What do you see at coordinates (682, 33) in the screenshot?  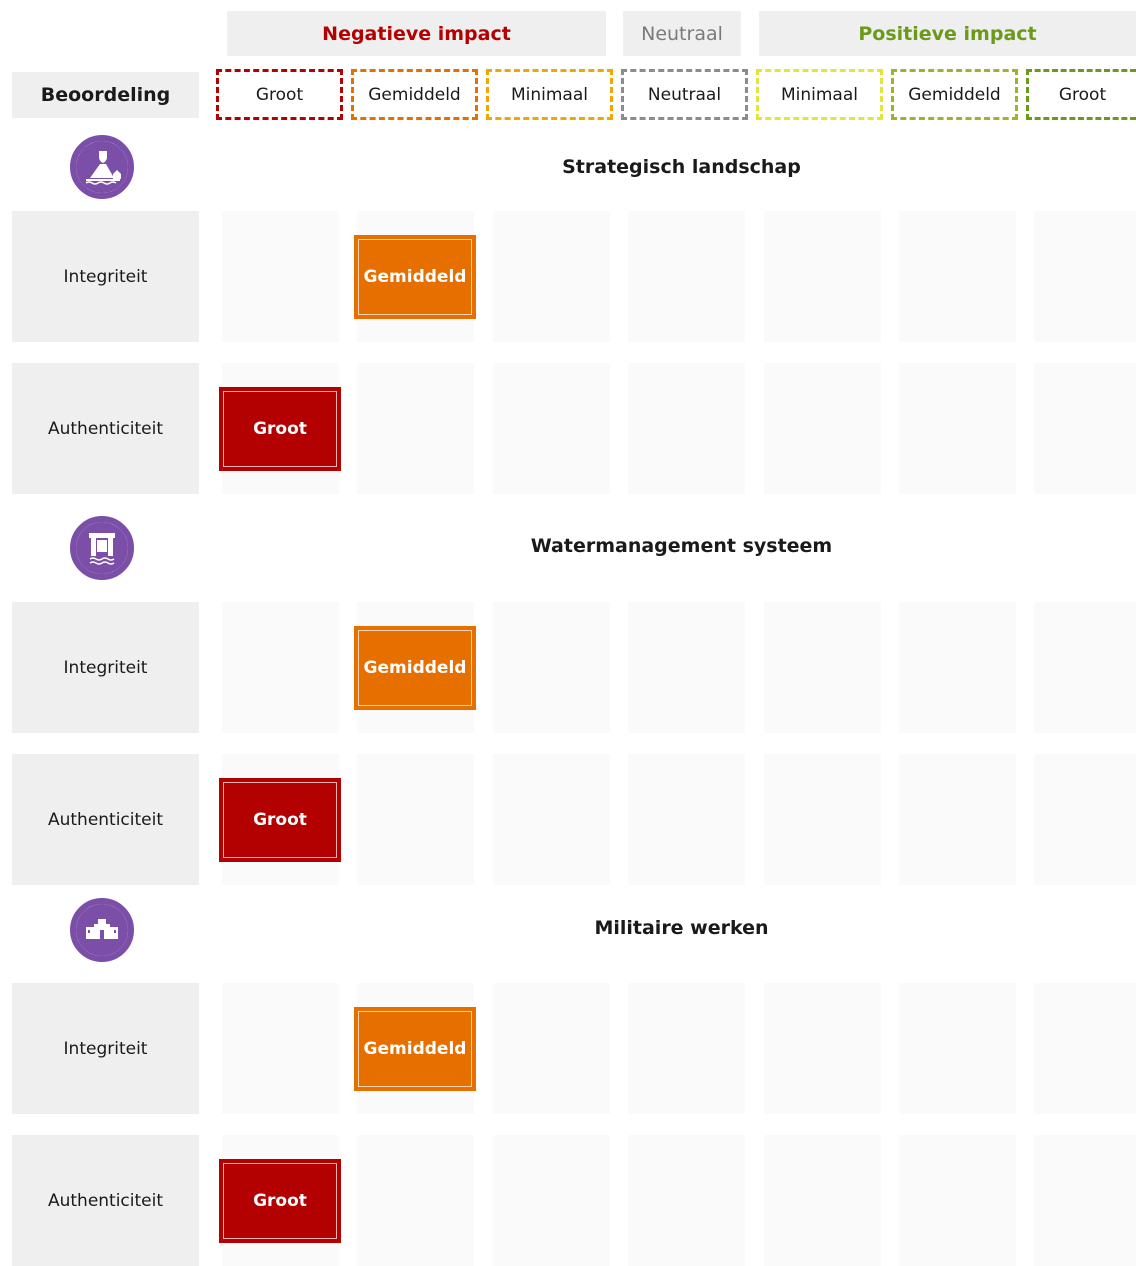 I see `neutral-header: Neutraal` at bounding box center [682, 33].